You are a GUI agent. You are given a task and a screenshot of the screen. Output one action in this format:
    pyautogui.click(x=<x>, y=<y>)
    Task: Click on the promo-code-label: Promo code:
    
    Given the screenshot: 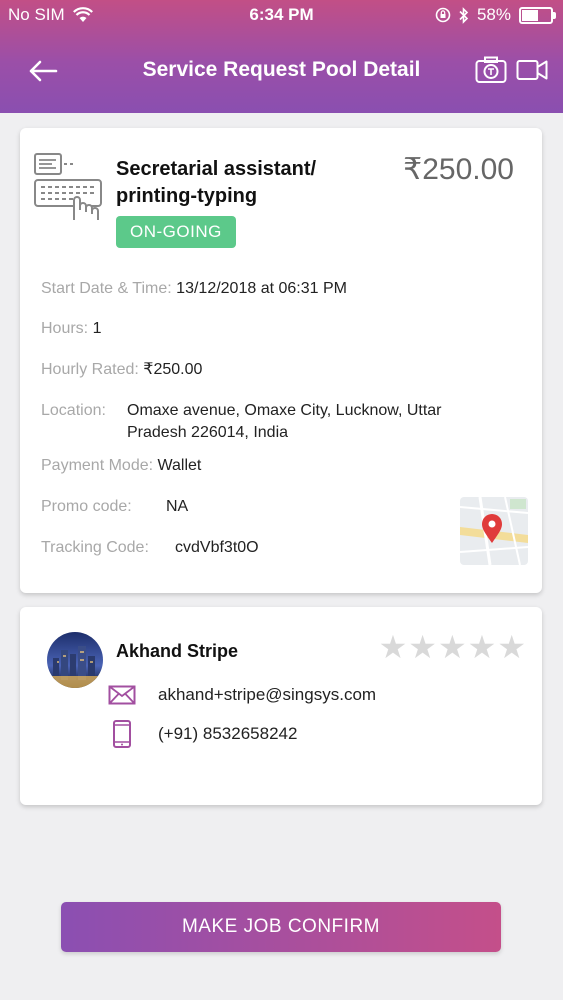 What is the action you would take?
    pyautogui.click(x=86, y=506)
    